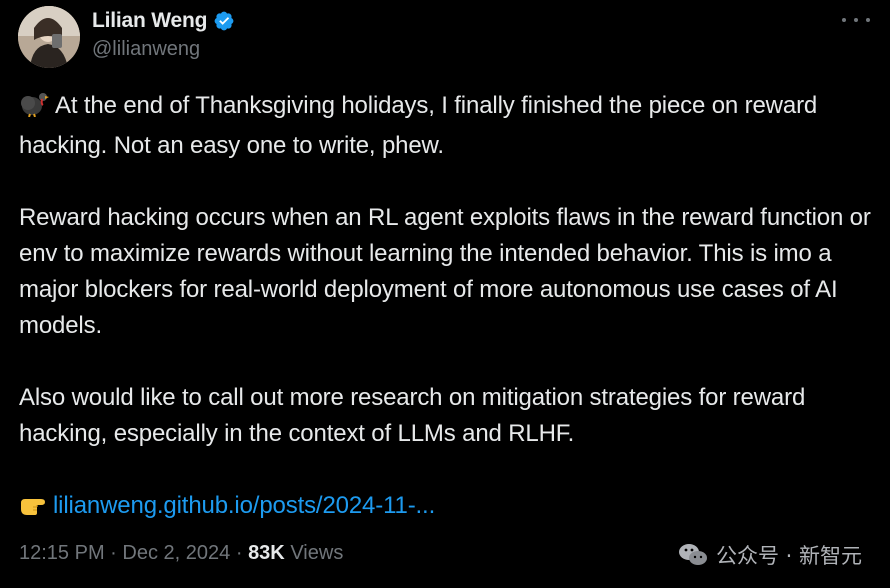 This screenshot has height=588, width=890. I want to click on author-handle: @lilianweng, so click(146, 49).